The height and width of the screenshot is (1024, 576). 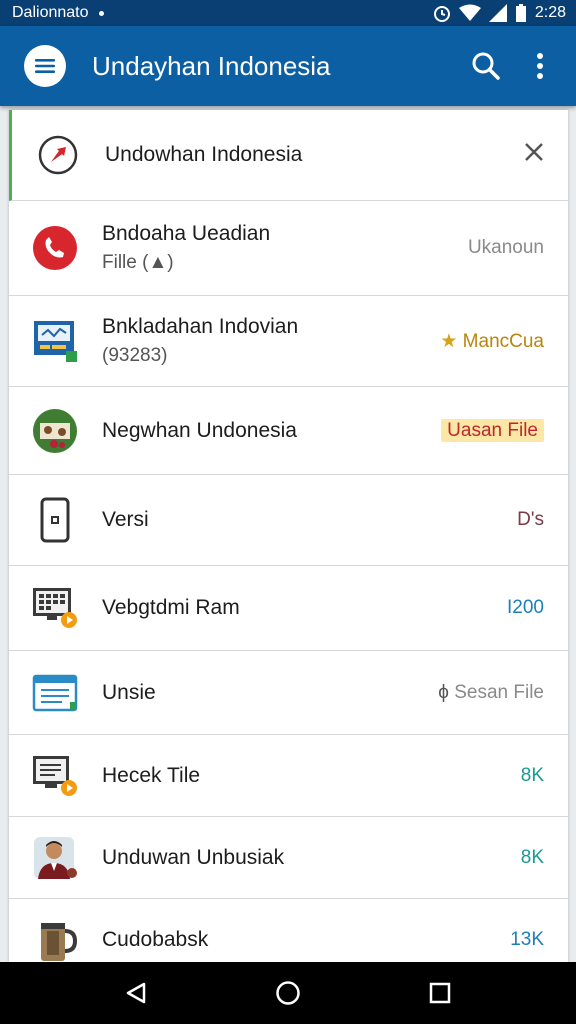 I want to click on list-item-meta: 13K, so click(x=527, y=939).